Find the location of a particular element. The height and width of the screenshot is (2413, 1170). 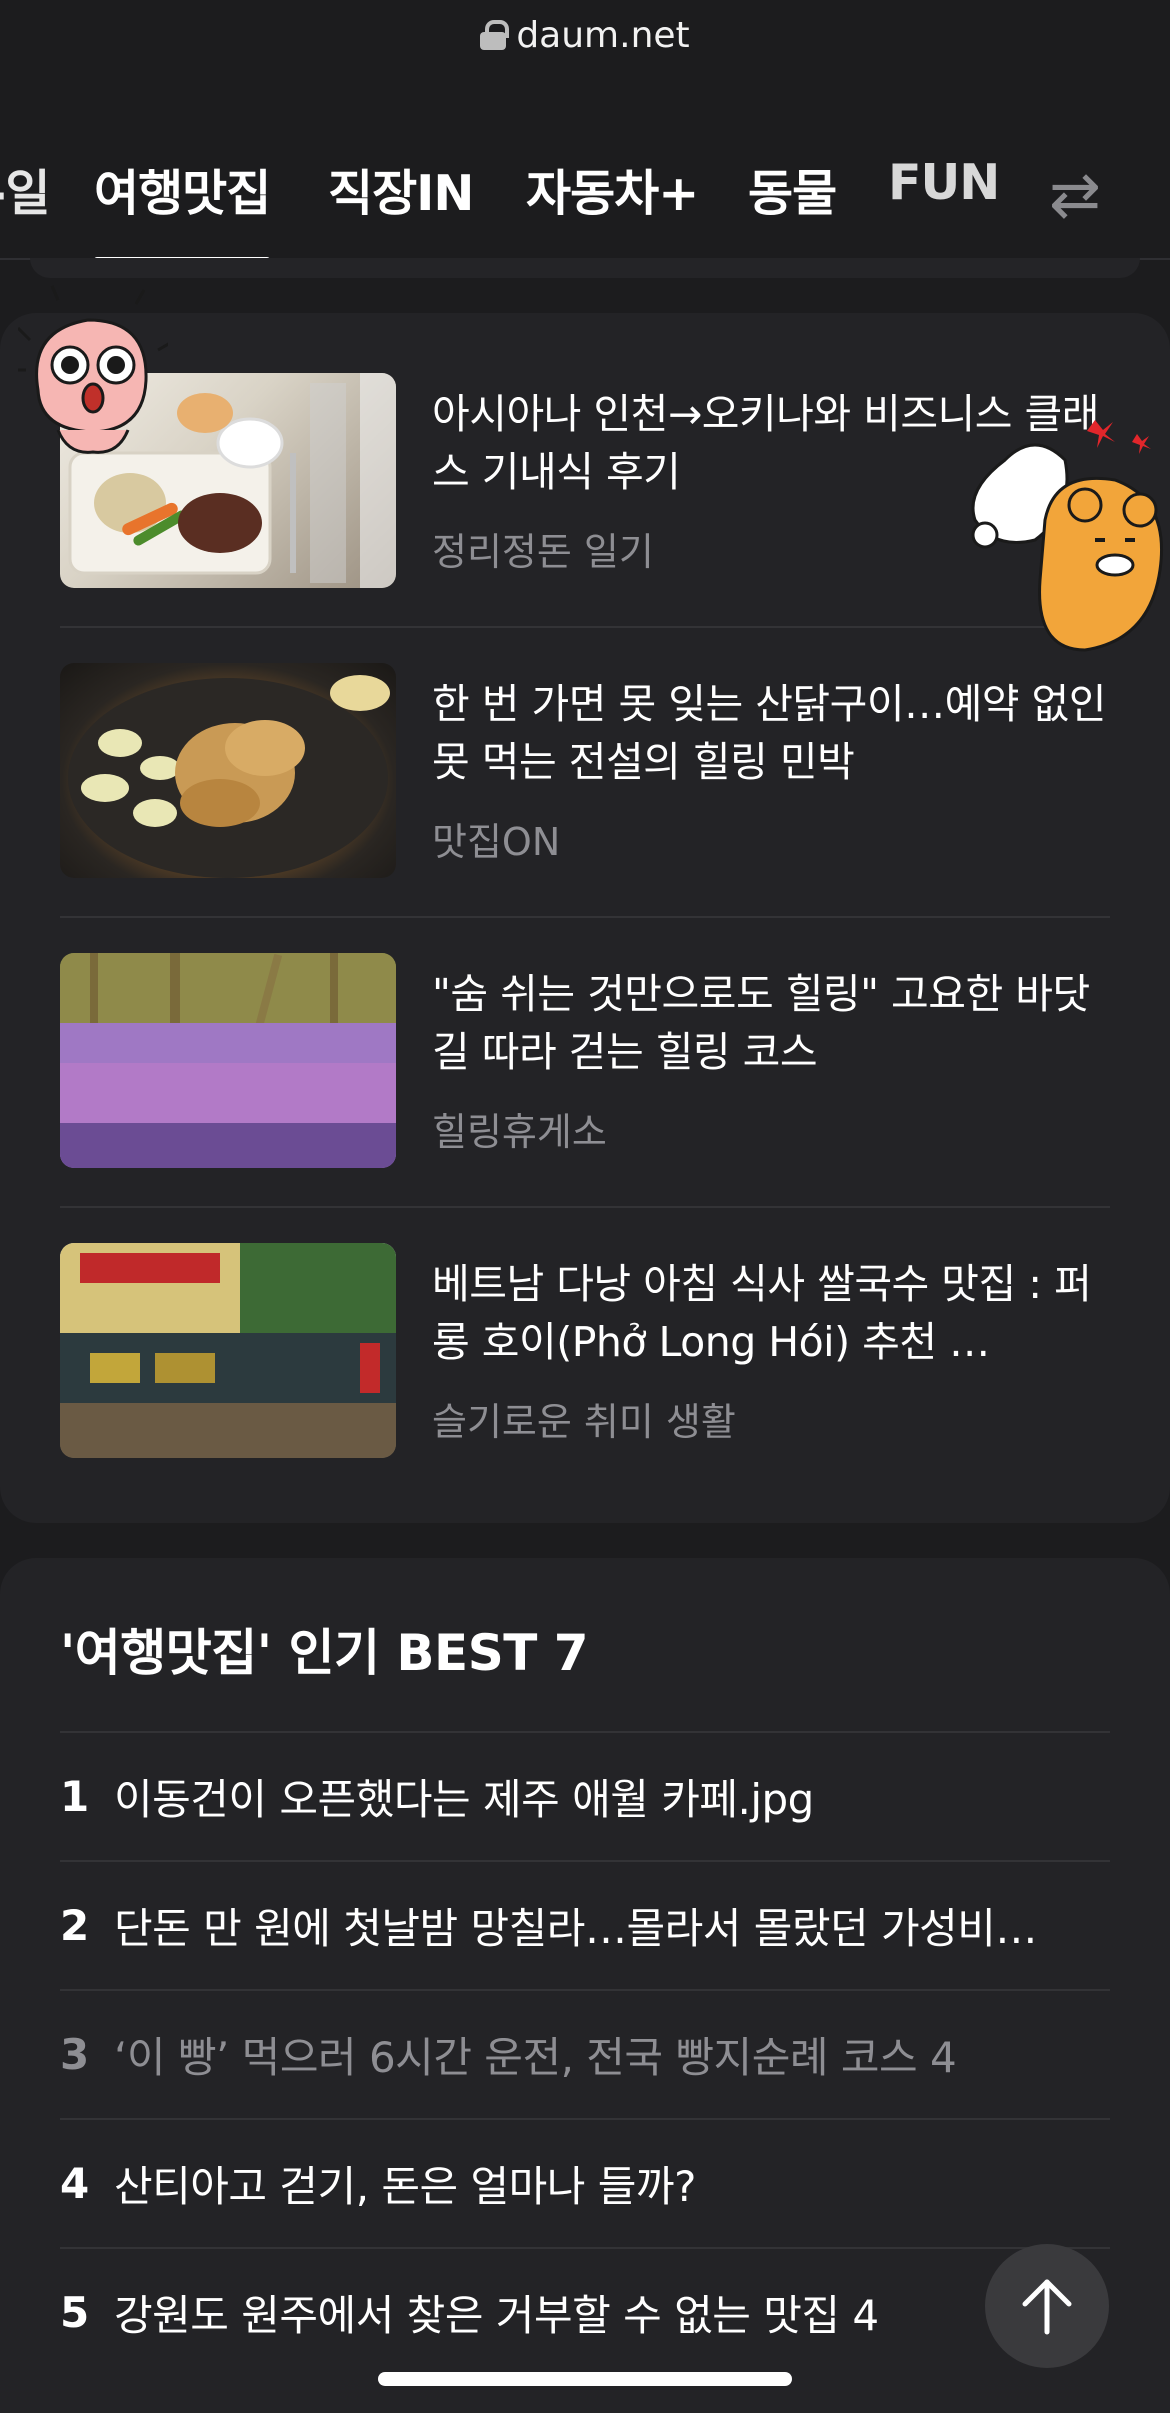

arrow-up-icon is located at coordinates (1047, 2307).